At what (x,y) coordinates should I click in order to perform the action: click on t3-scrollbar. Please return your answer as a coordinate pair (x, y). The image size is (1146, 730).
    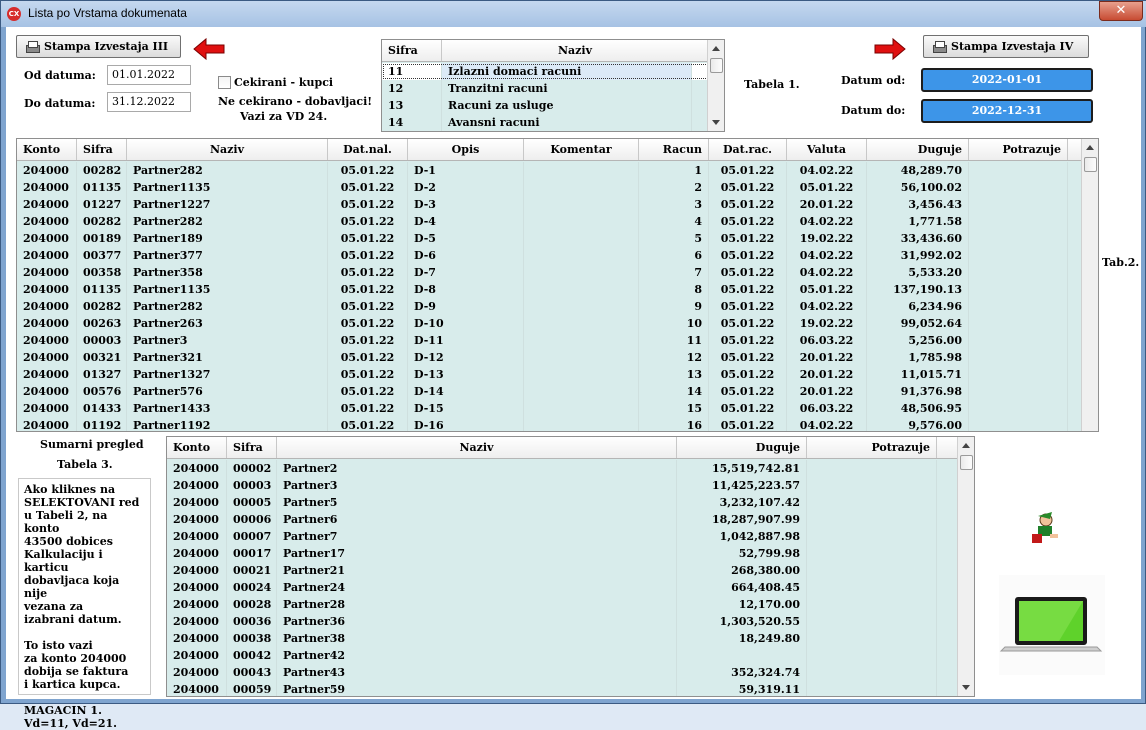
    Looking at the image, I should click on (965, 566).